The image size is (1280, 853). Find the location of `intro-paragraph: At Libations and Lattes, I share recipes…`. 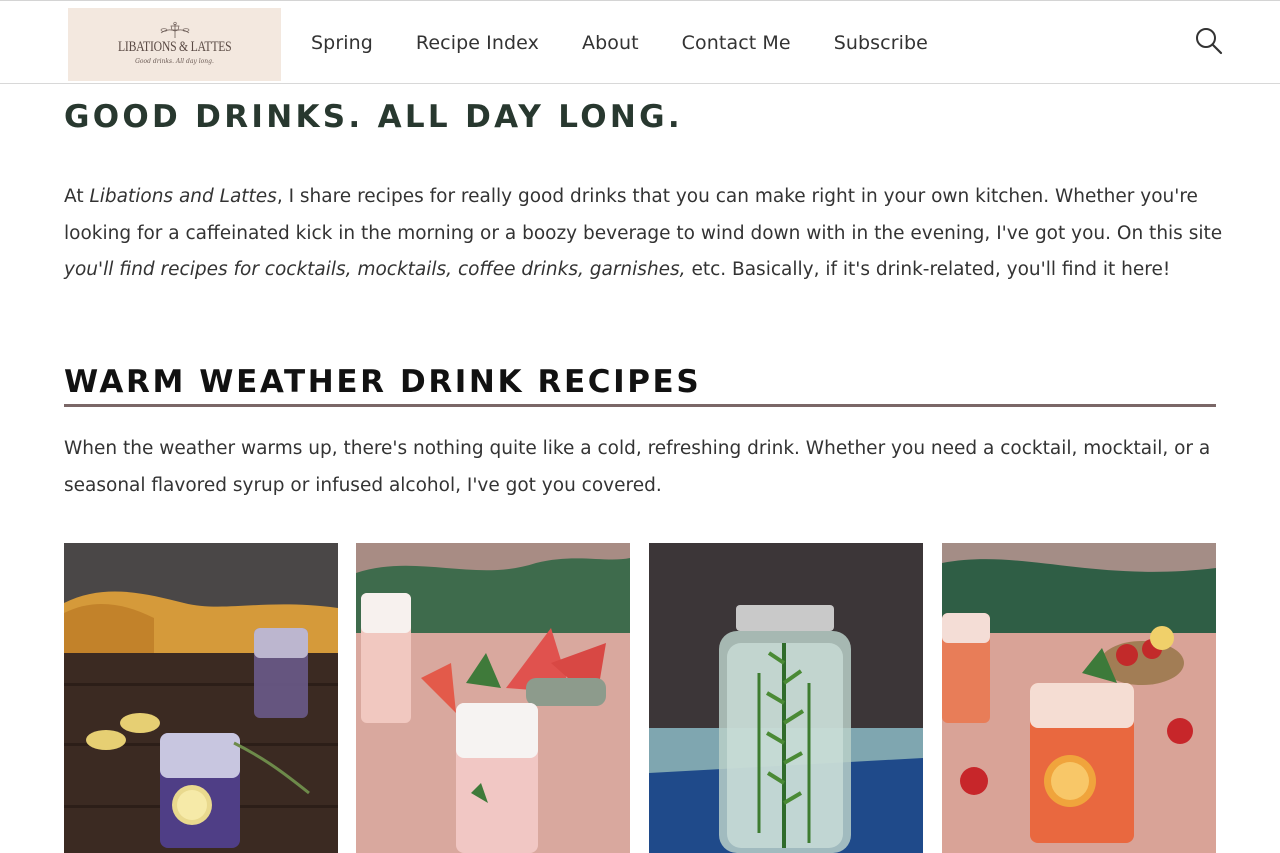

intro-paragraph: At Libations and Lattes, I share recipes… is located at coordinates (644, 234).